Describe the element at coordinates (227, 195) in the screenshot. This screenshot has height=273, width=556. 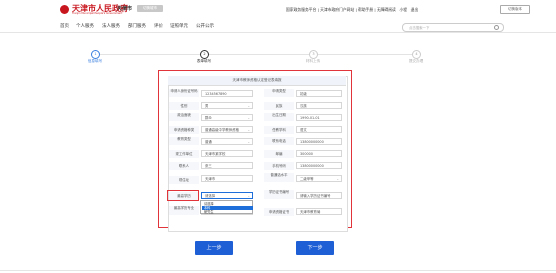
I see `education-select: 请选择 ⌄` at that location.